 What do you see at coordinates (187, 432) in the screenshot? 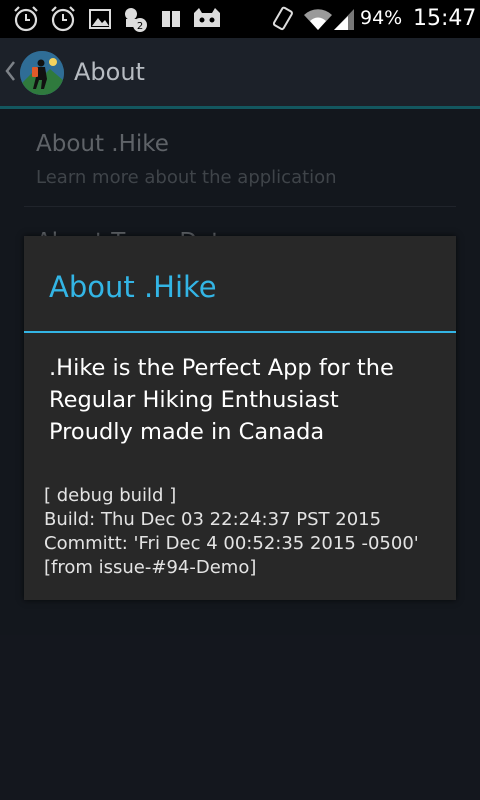
I see `dialog-message-line: Proudly made in Canada` at bounding box center [187, 432].